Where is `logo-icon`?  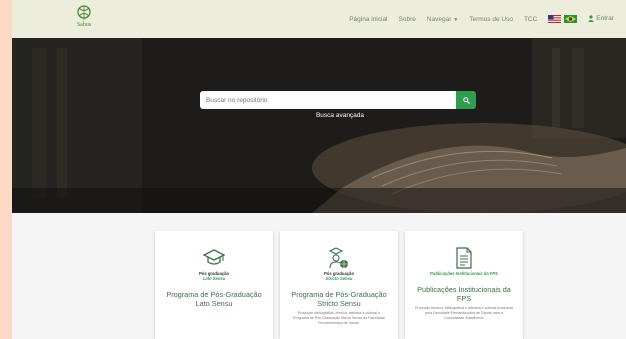 logo-icon is located at coordinates (84, 12).